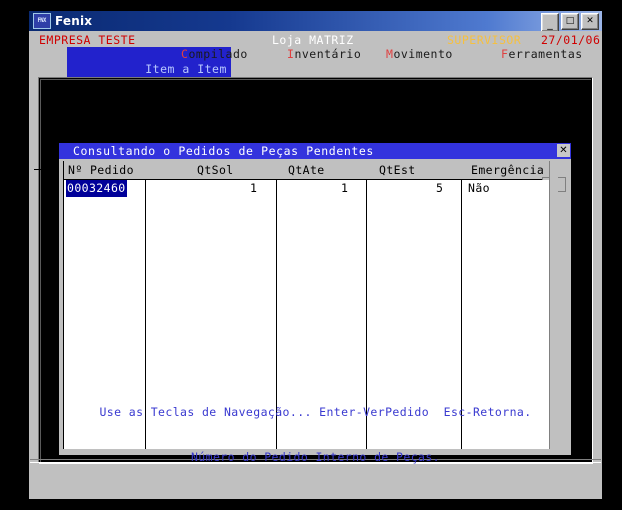 This screenshot has height=510, width=622. Describe the element at coordinates (223, 151) in the screenshot. I see `dialog-title: Consultando o Pedidos de Peças Pendentes` at that location.